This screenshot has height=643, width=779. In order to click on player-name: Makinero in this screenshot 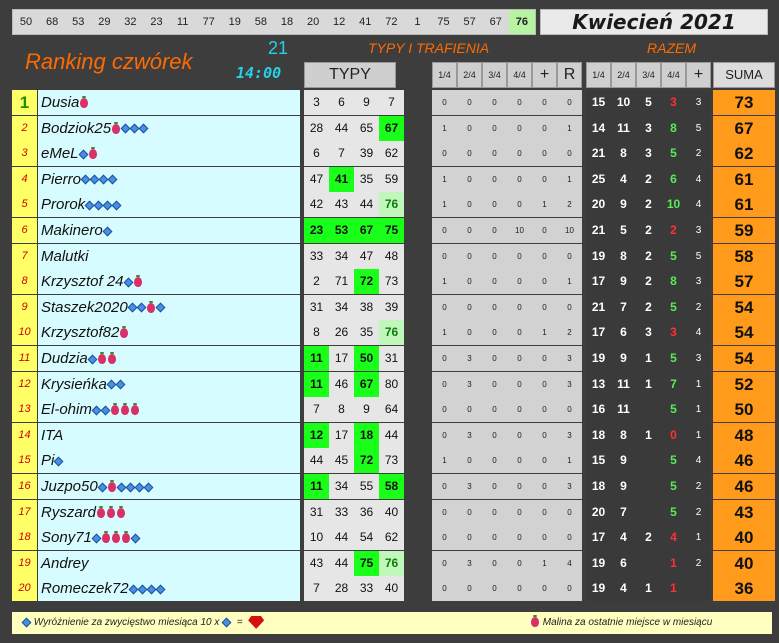, I will do `click(72, 230)`.